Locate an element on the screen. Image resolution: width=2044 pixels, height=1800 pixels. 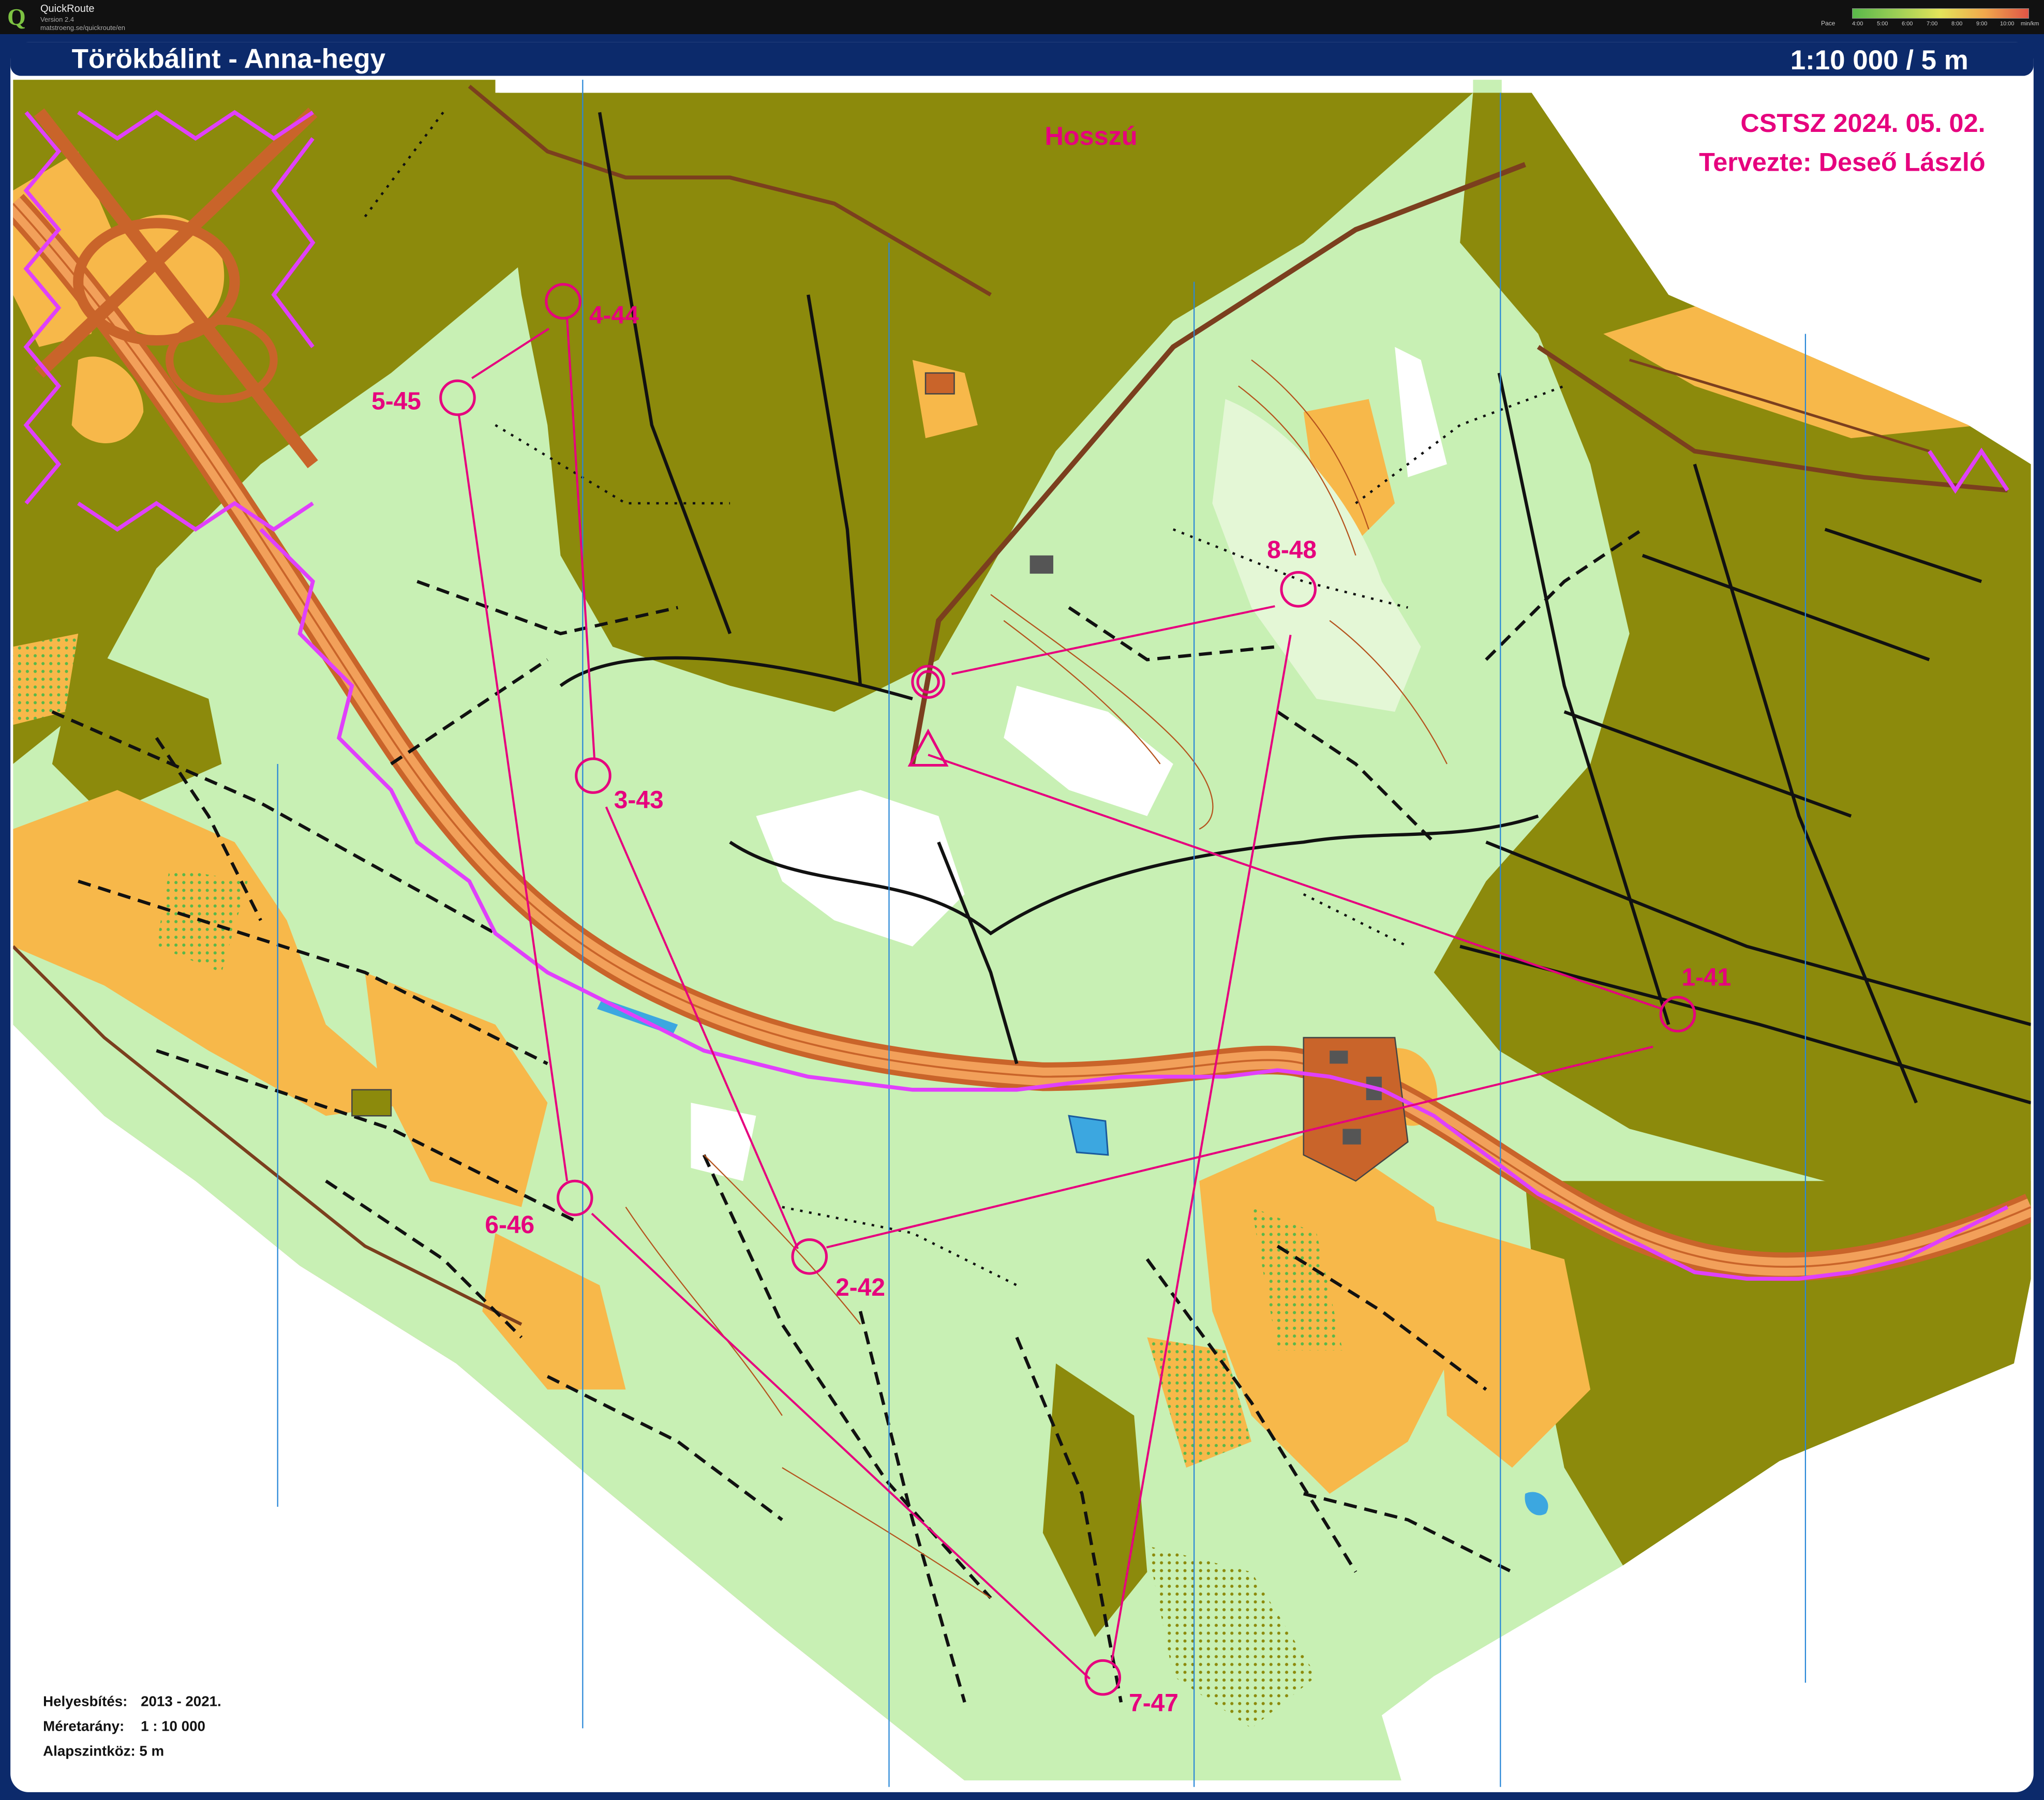
quickroute-logo-icon: Q is located at coordinates (16, 17).